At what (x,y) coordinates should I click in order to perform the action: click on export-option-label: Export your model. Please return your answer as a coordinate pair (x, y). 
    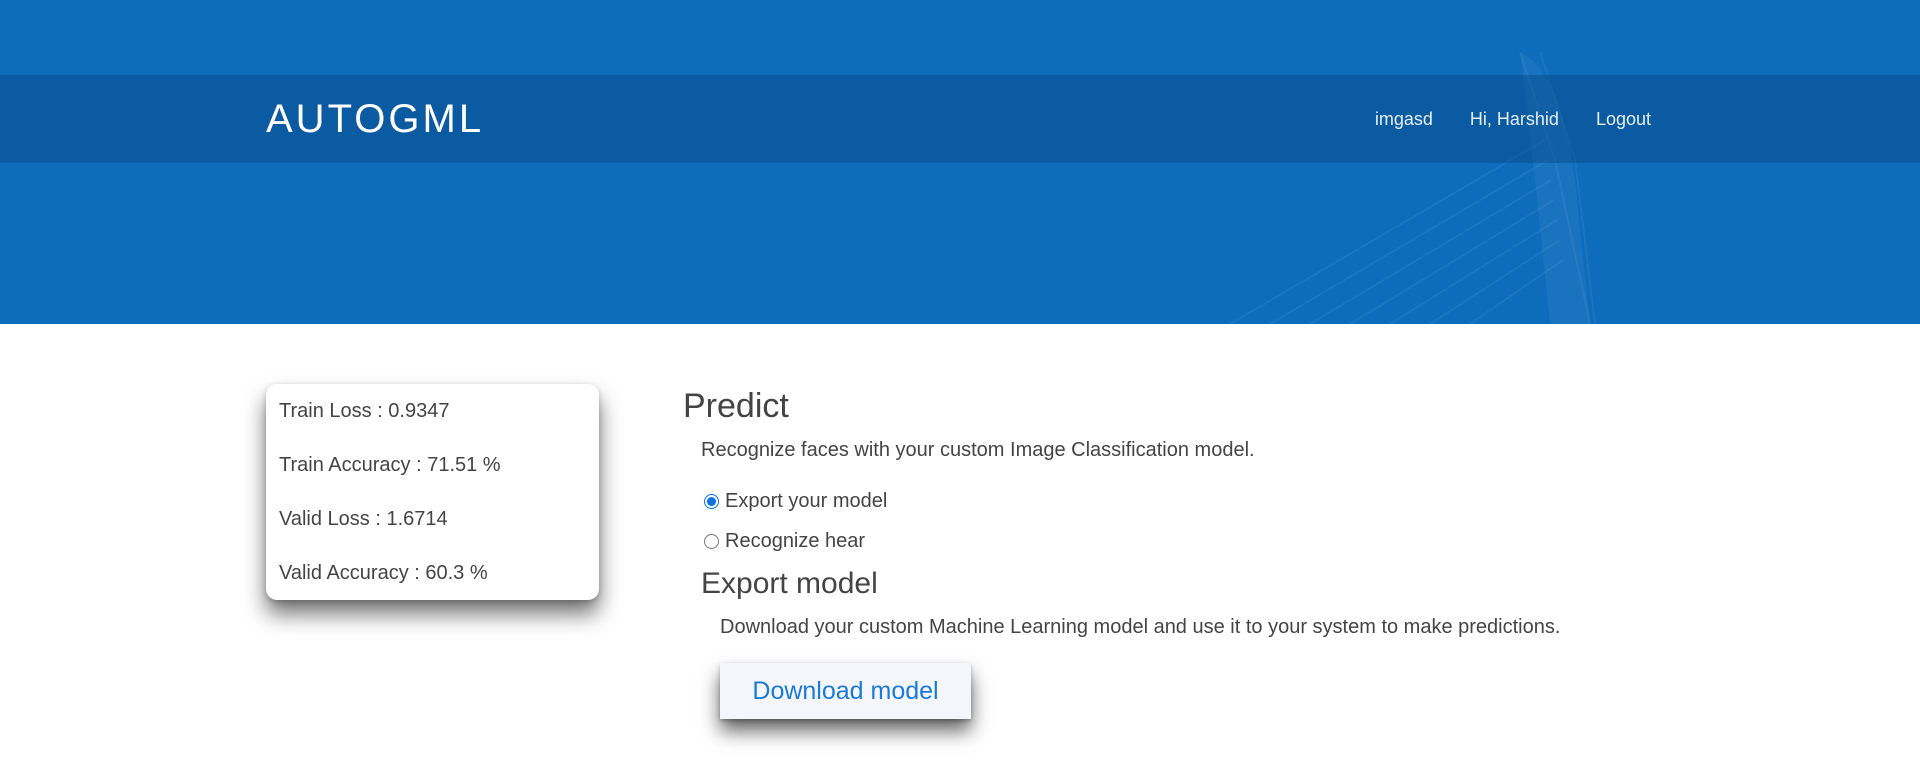
    Looking at the image, I should click on (806, 501).